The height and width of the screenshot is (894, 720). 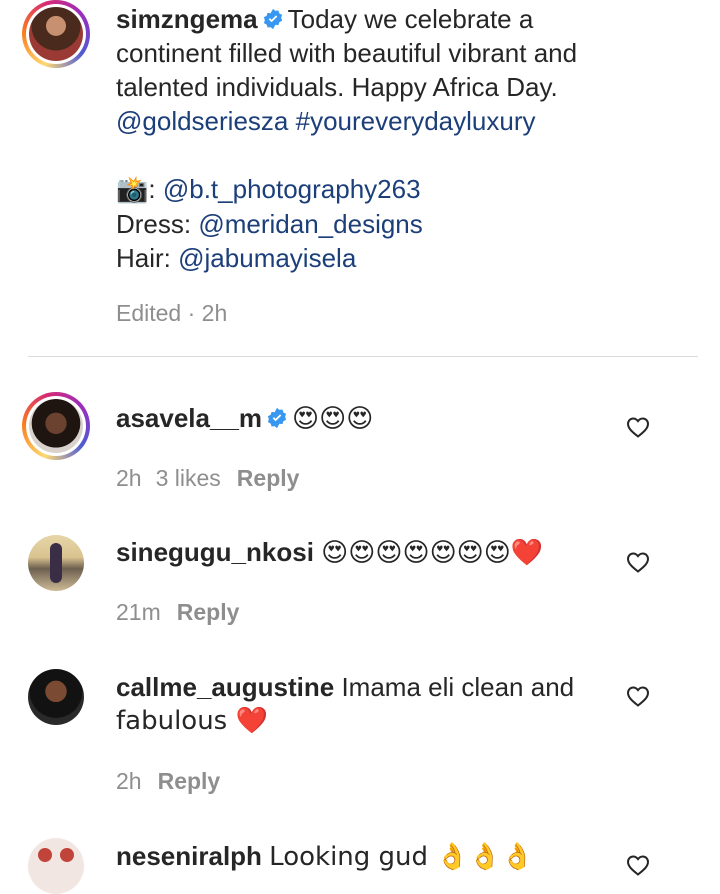 I want to click on comment-meta: 2h Reply, so click(x=168, y=781).